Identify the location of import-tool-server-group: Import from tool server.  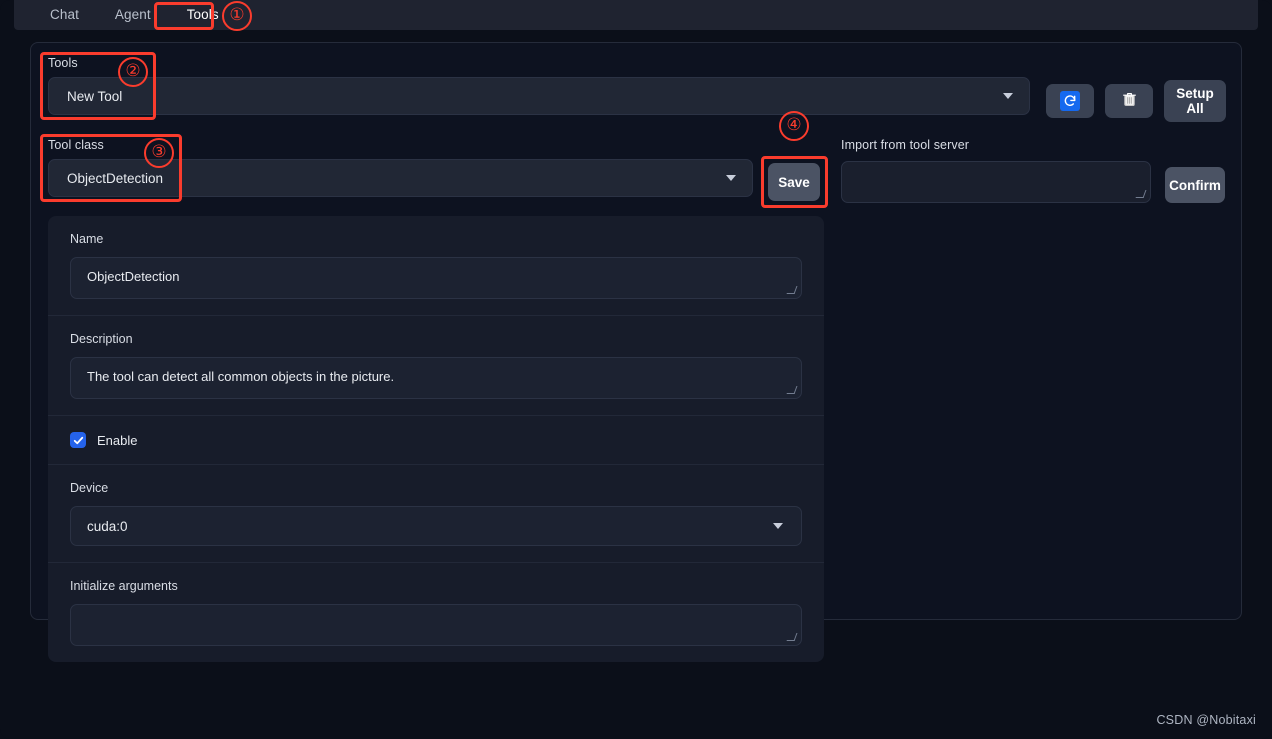
(996, 170).